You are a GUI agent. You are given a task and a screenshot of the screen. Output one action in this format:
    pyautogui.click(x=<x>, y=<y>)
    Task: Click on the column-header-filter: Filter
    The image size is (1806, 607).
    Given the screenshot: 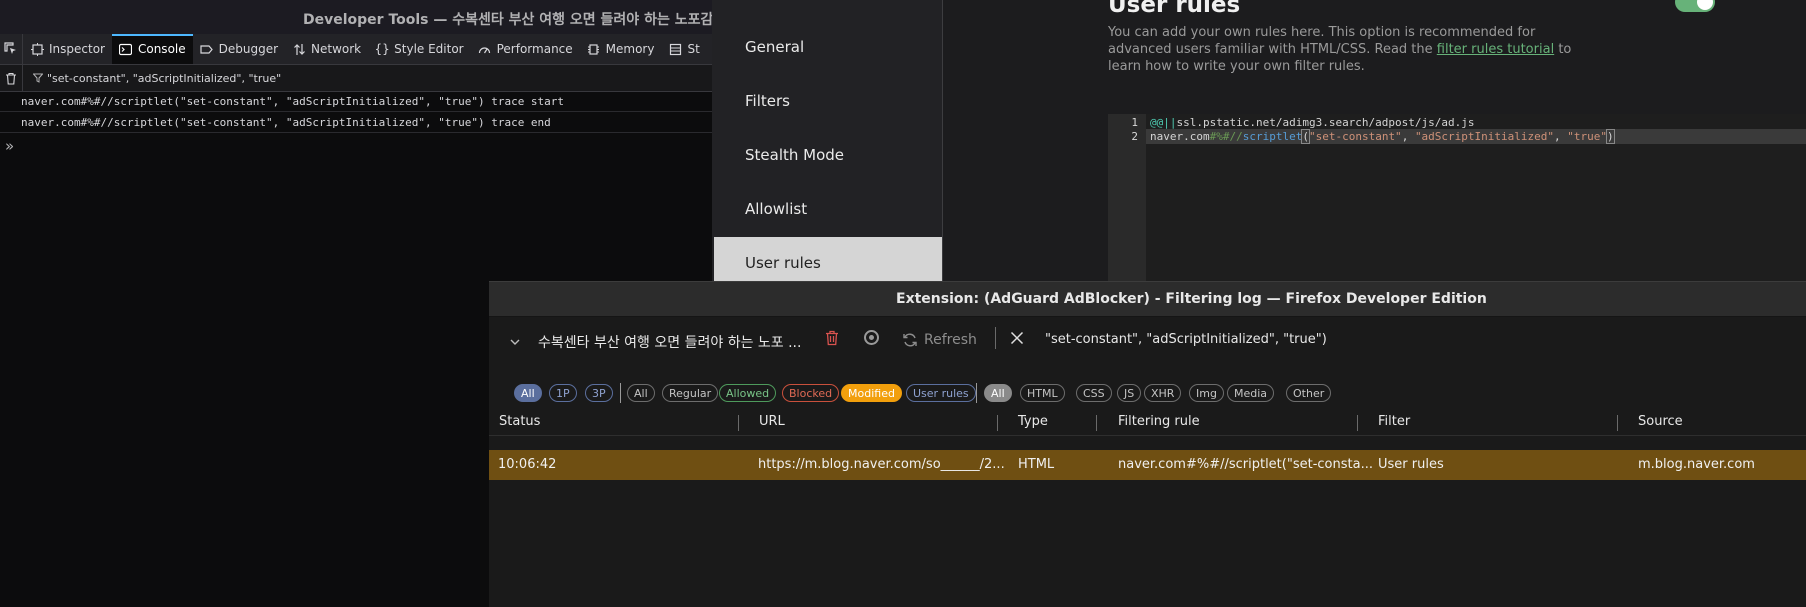 What is the action you would take?
    pyautogui.click(x=1394, y=421)
    